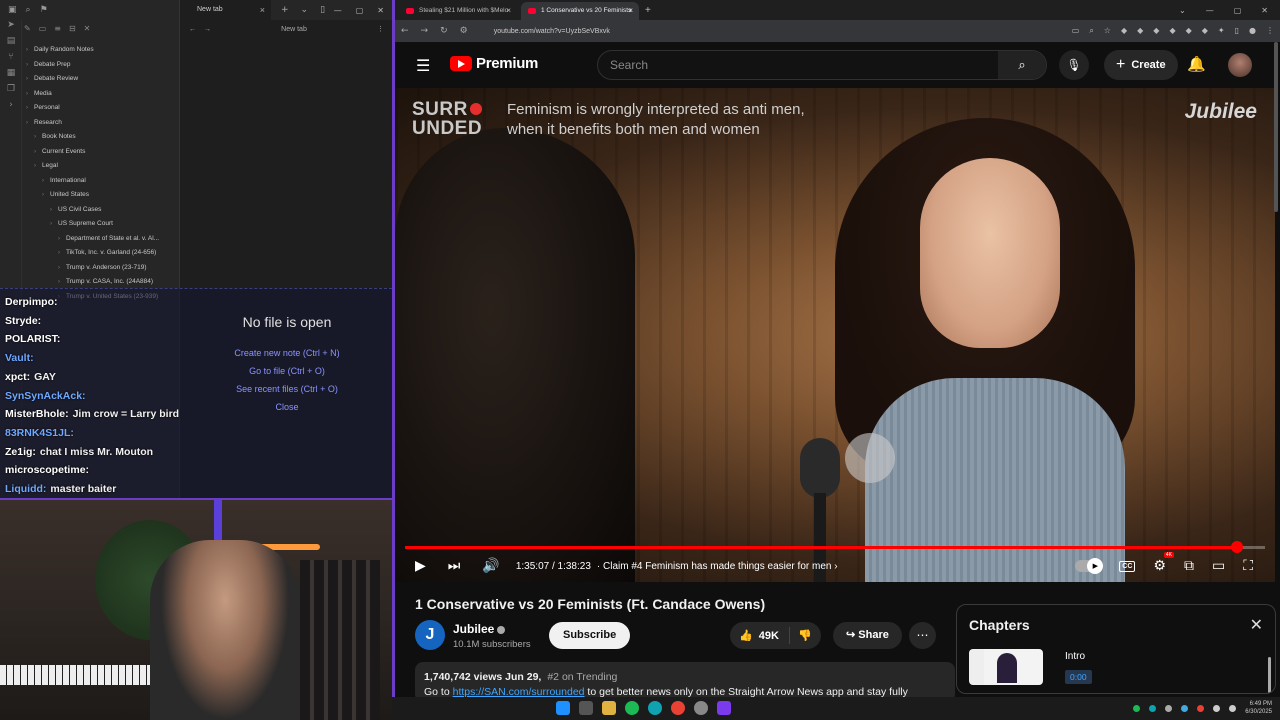  Describe the element at coordinates (17, 377) in the screenshot. I see `chat-username: xpct:` at that location.